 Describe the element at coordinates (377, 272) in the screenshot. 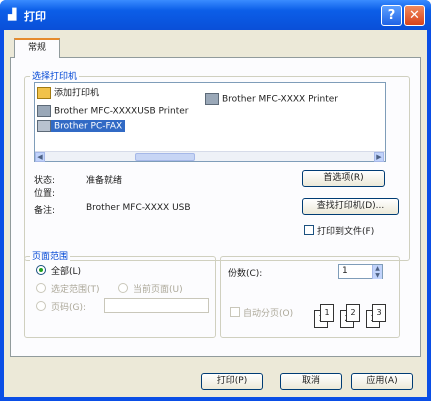

I see `copies-spin-arrows-icon: ▲ ▼` at that location.